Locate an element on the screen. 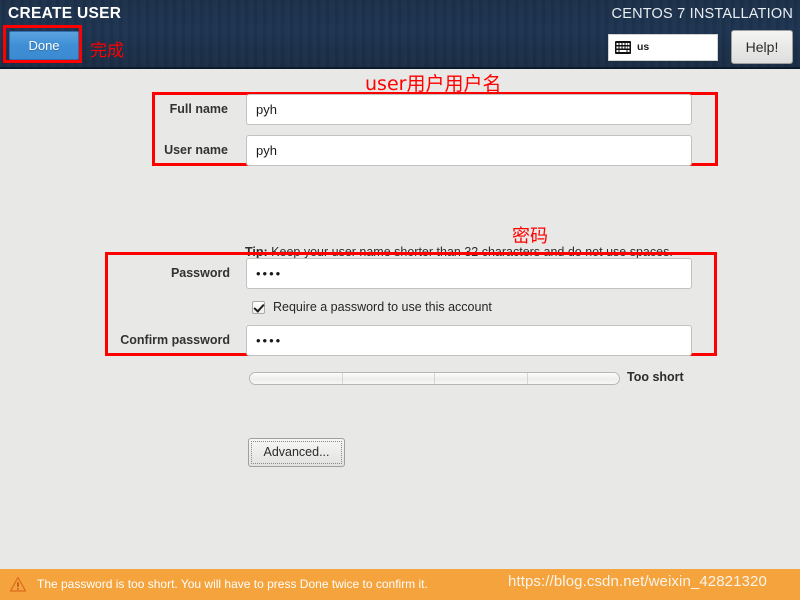  user-name-label: User name is located at coordinates (196, 150).